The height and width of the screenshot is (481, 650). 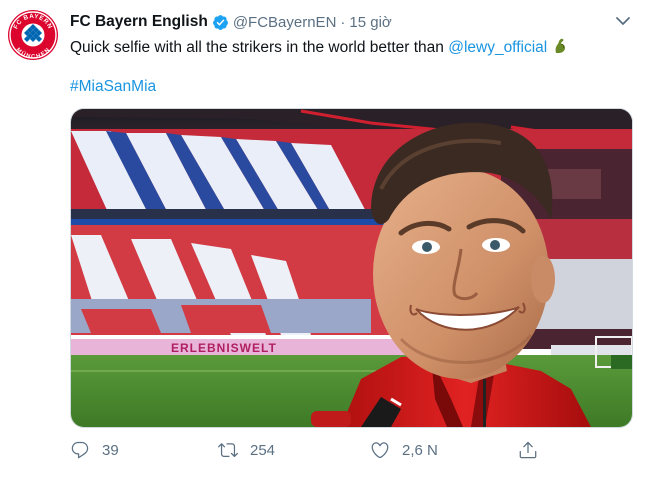 What do you see at coordinates (228, 450) in the screenshot?
I see `retweet-icon` at bounding box center [228, 450].